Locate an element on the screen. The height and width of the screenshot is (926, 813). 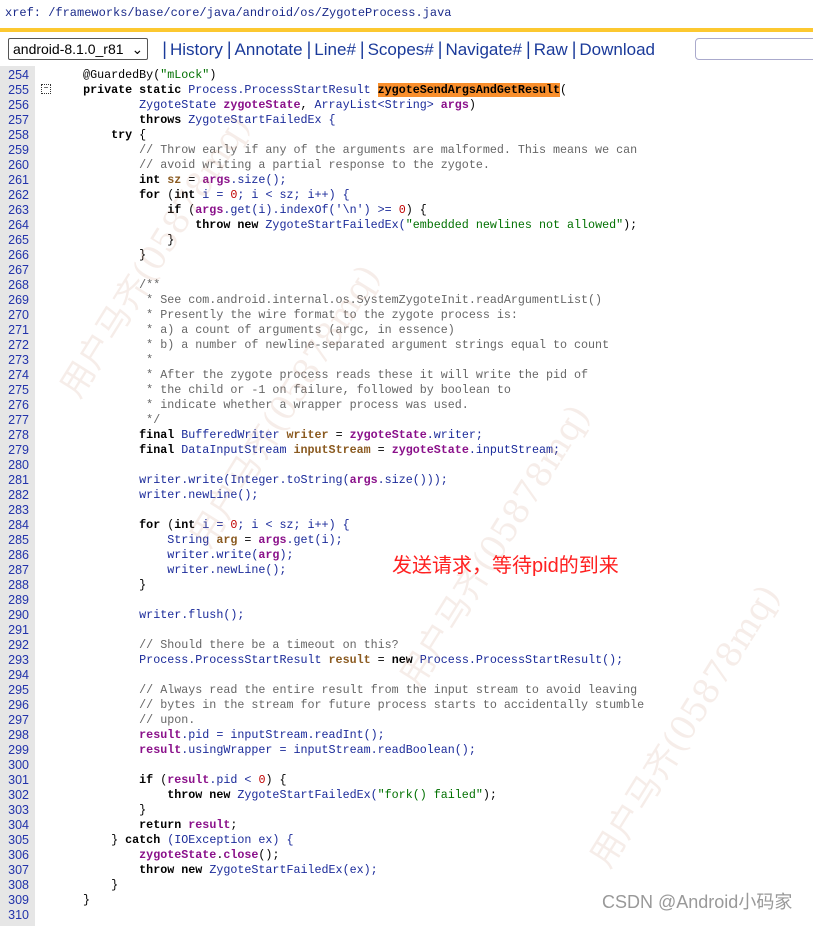
nav-link-annotate: Annotate is located at coordinates (269, 49).